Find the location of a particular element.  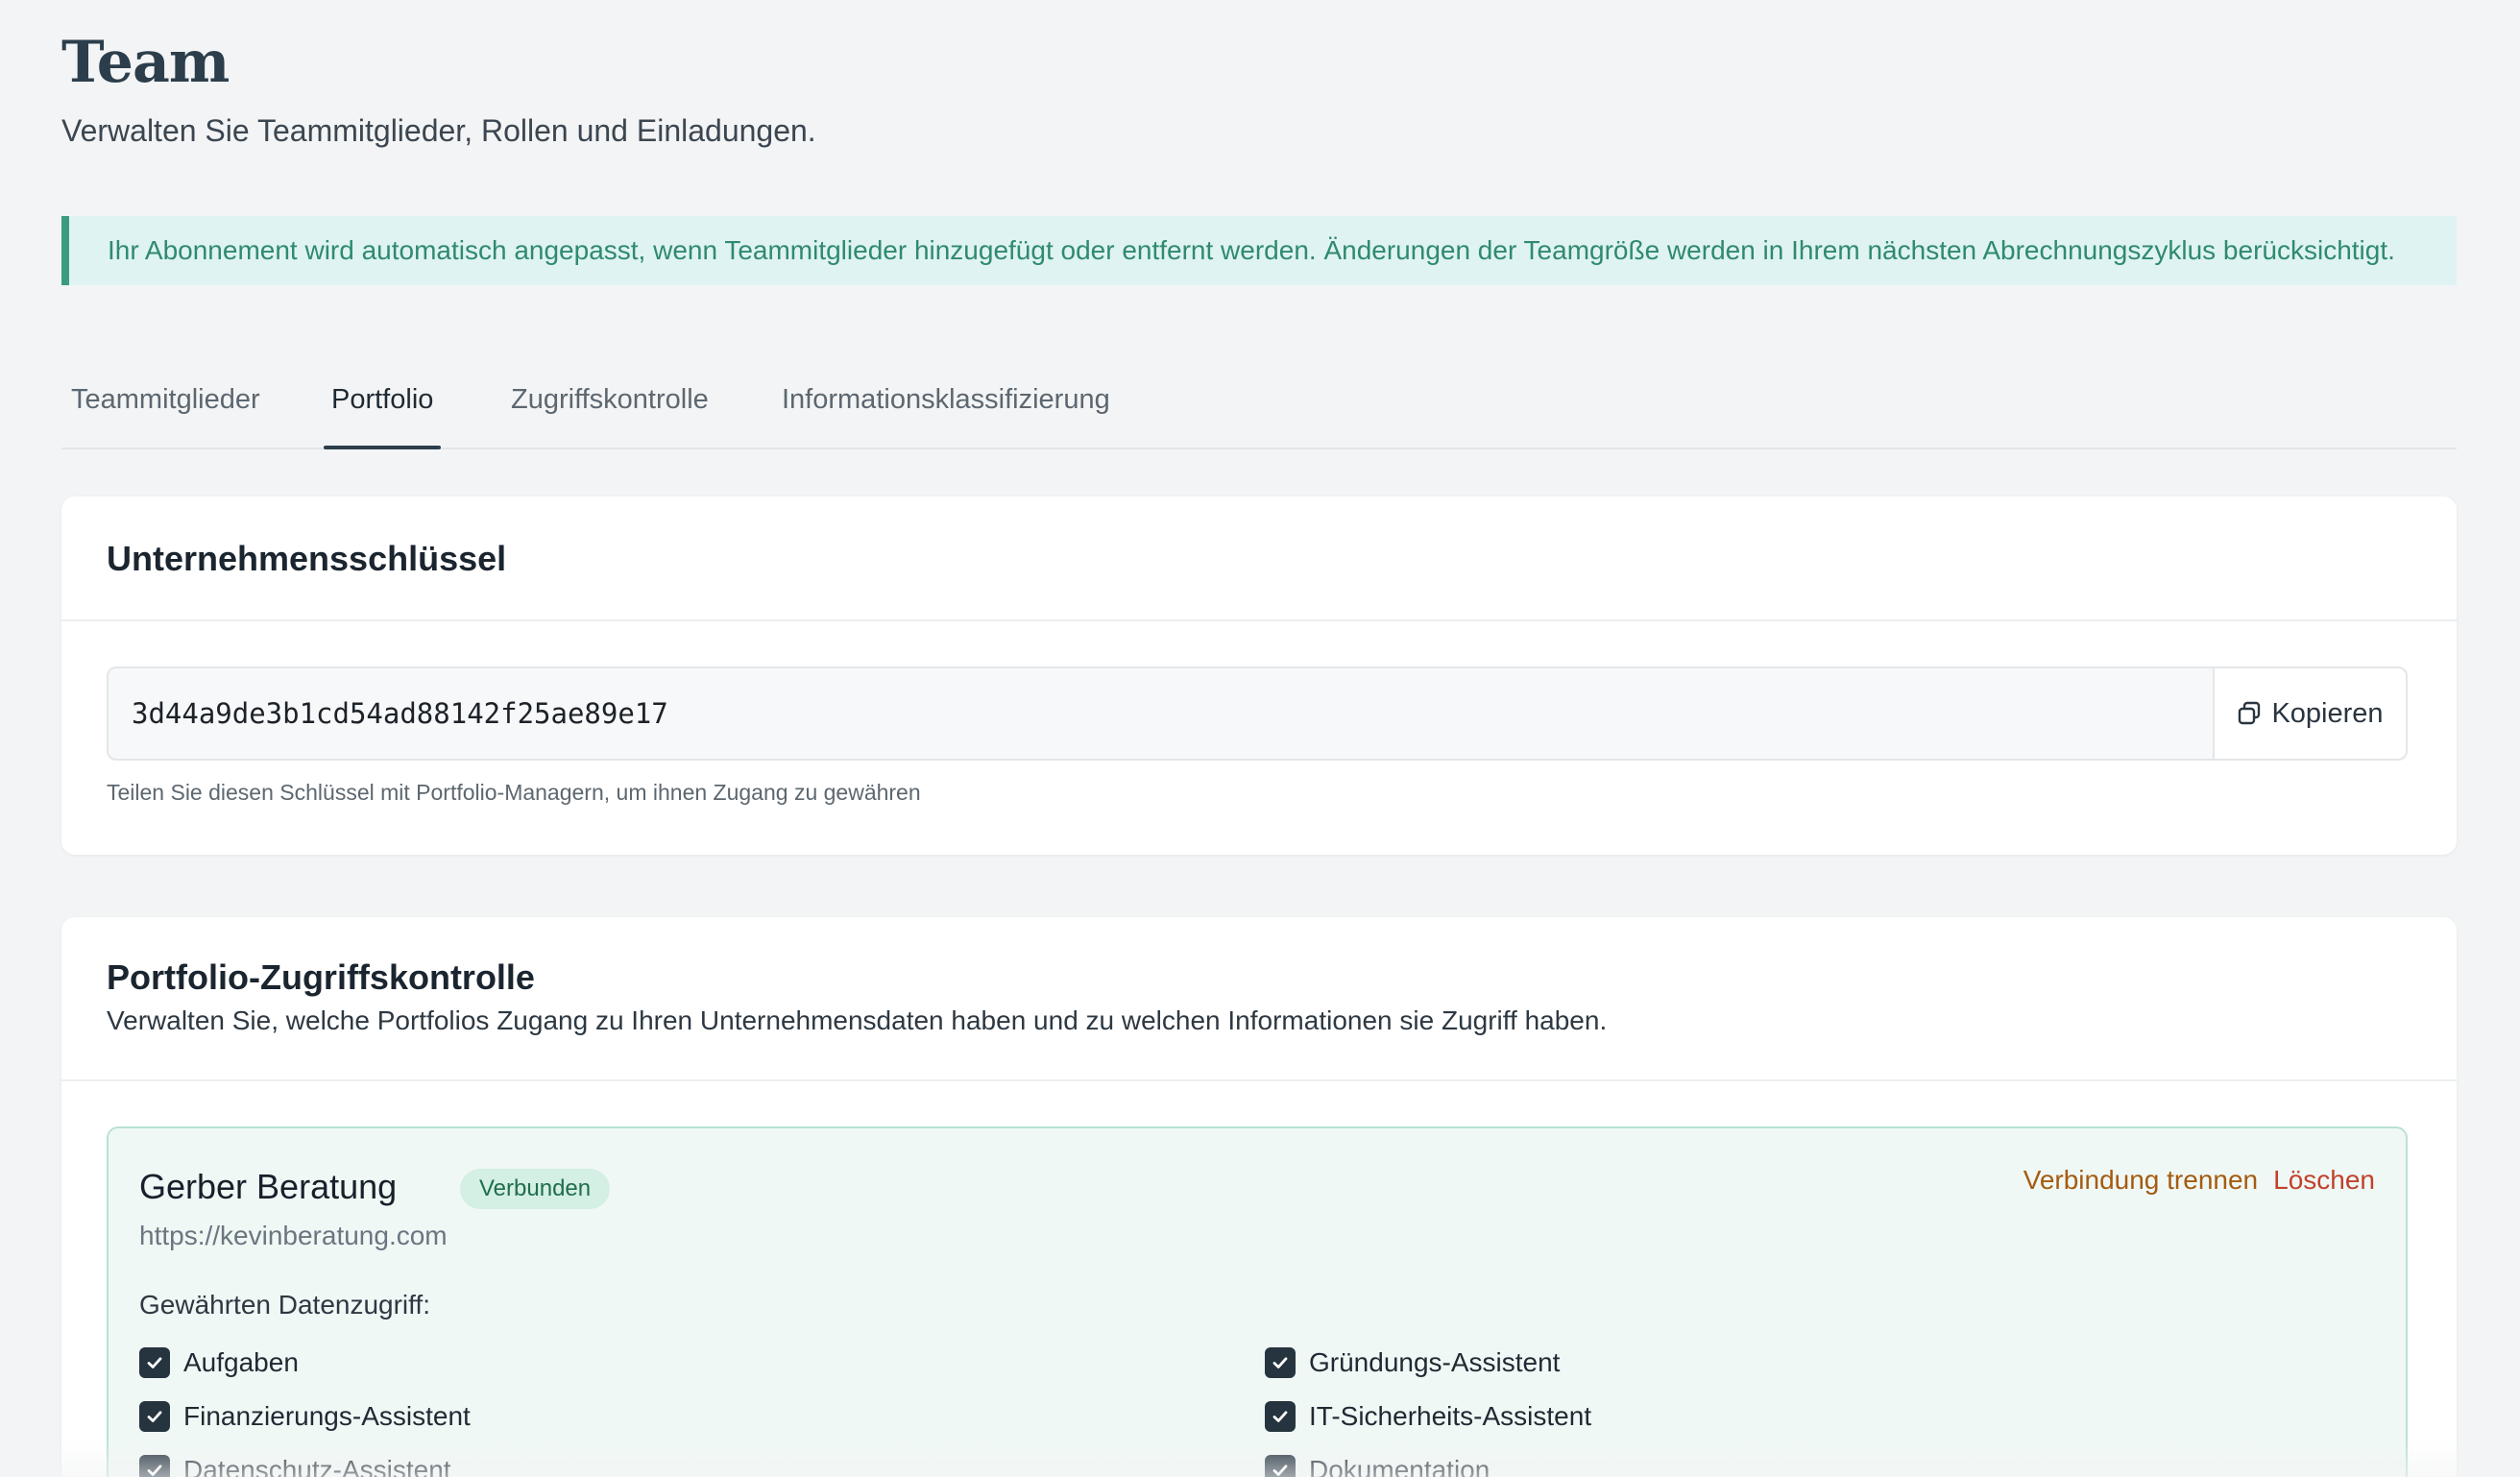

portfolio-actions: Verbindung trennen Löschen is located at coordinates (2199, 1180).